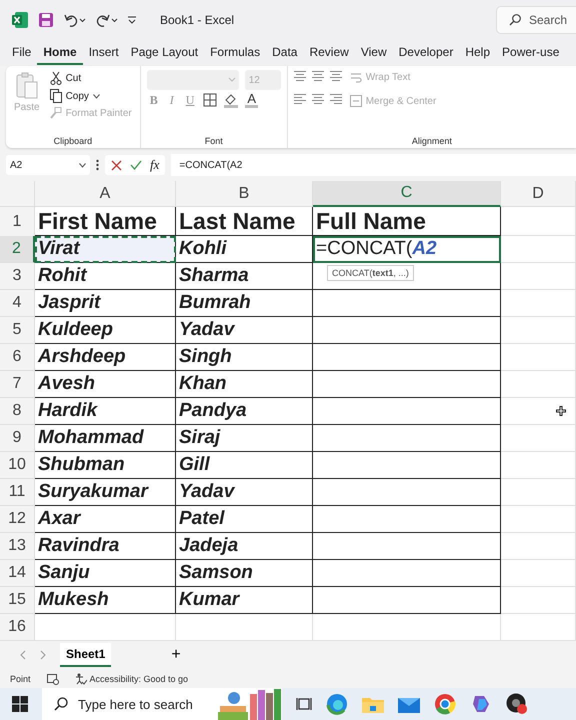 The width and height of the screenshot is (576, 720). I want to click on formula-field: =CONCAT(A2, so click(373, 165).